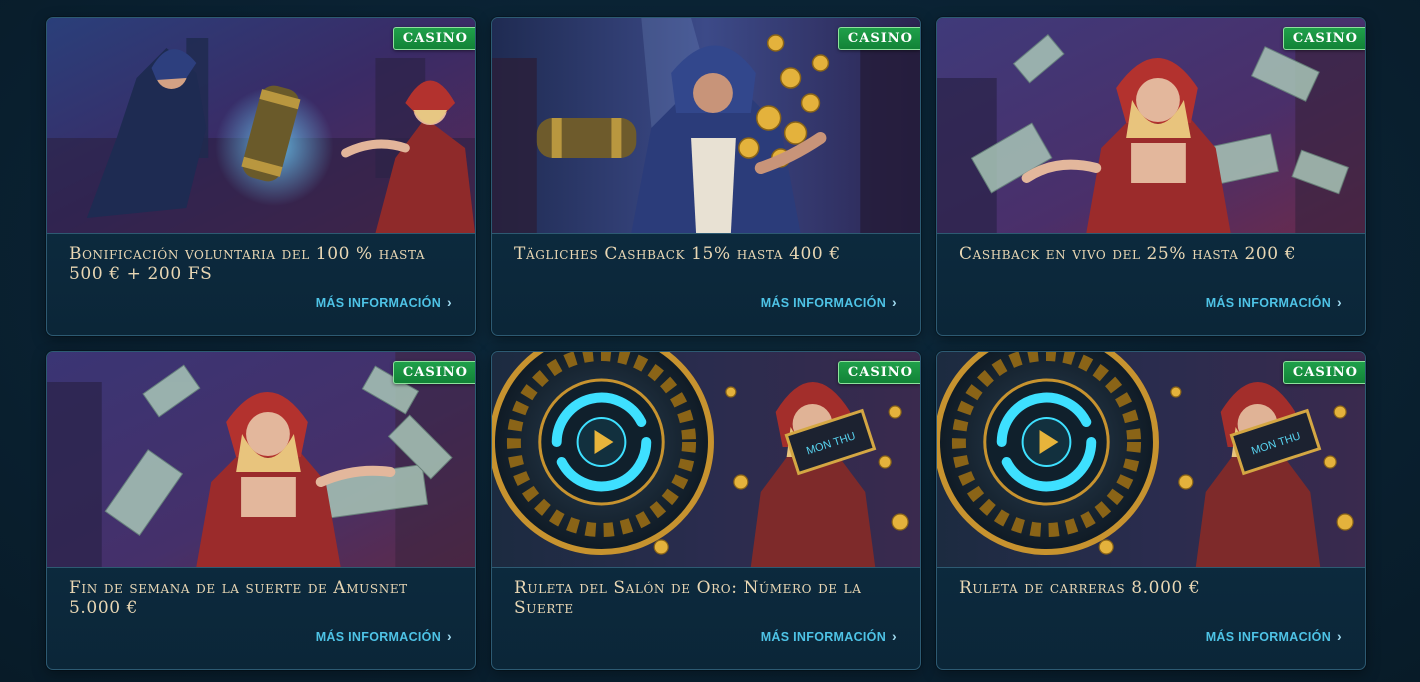 This screenshot has width=1420, height=682. I want to click on promo-image-rogue-and-redhood: CASINO, so click(261, 126).